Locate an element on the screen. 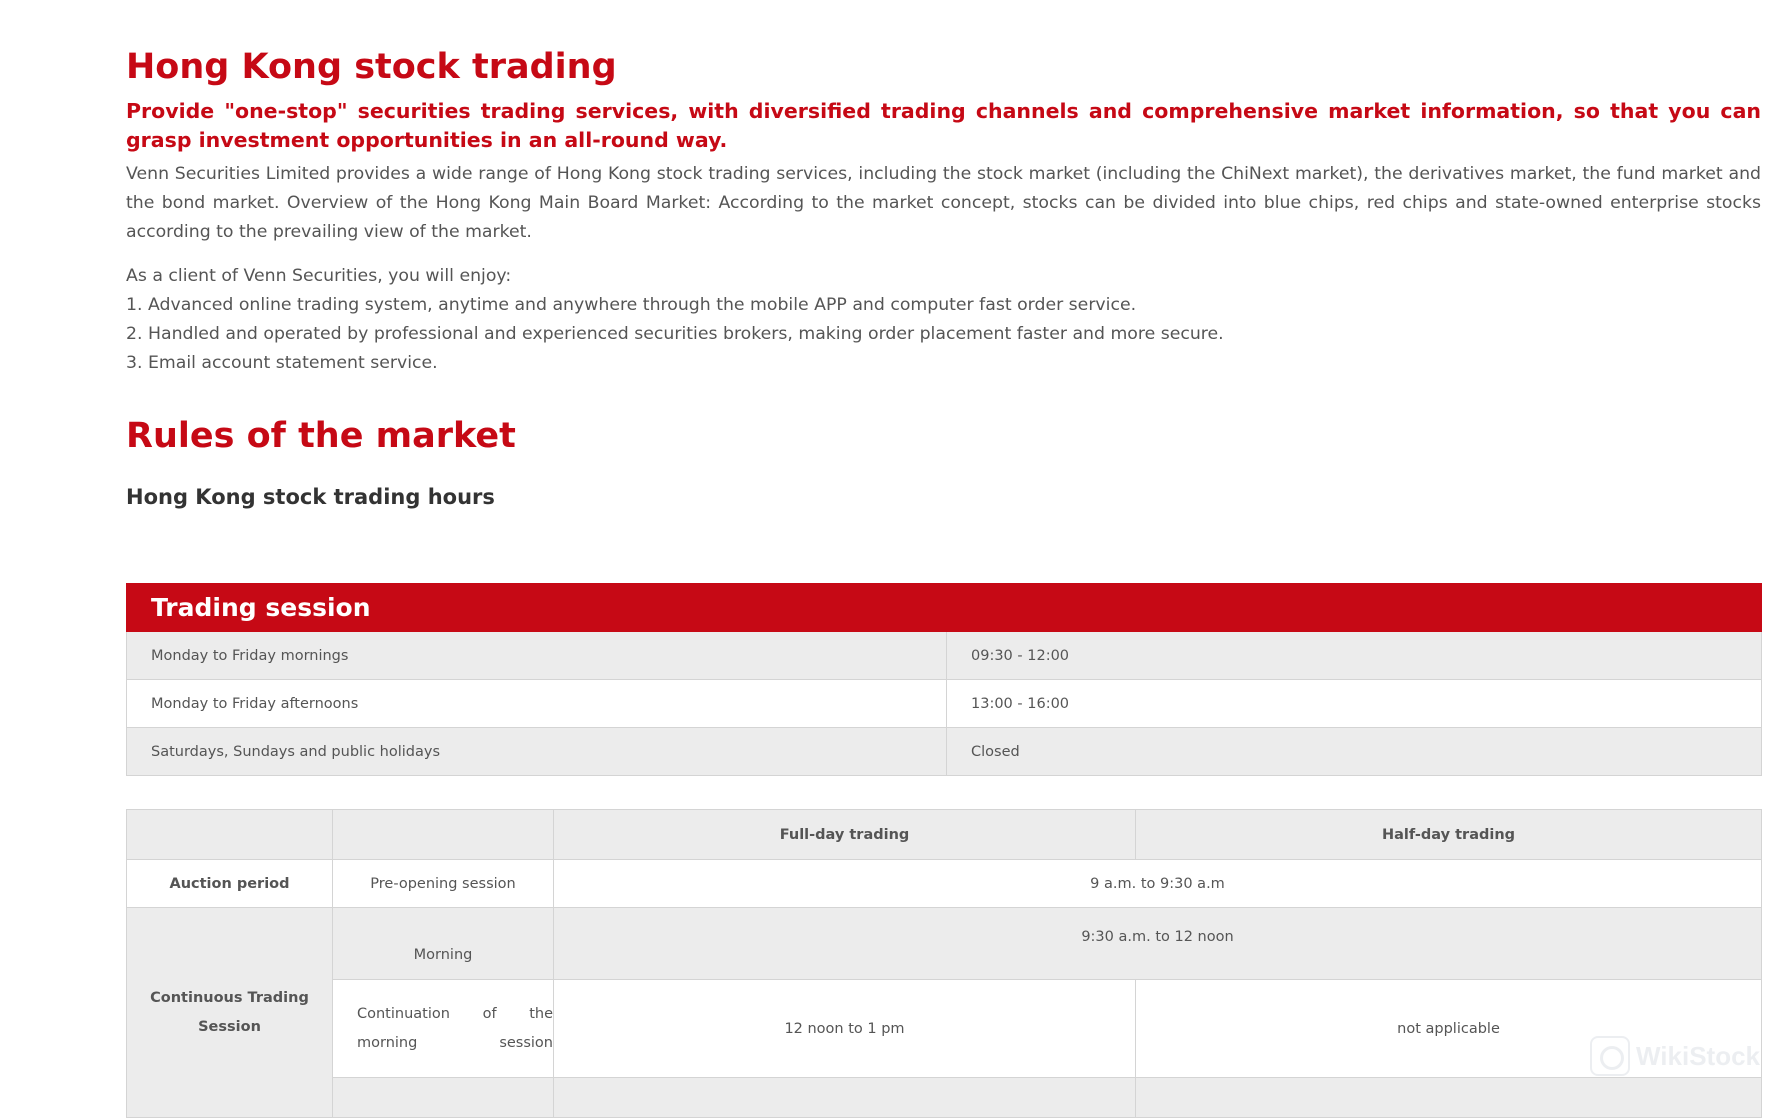  column-header-half-day: Half-day trading is located at coordinates (1448, 834).